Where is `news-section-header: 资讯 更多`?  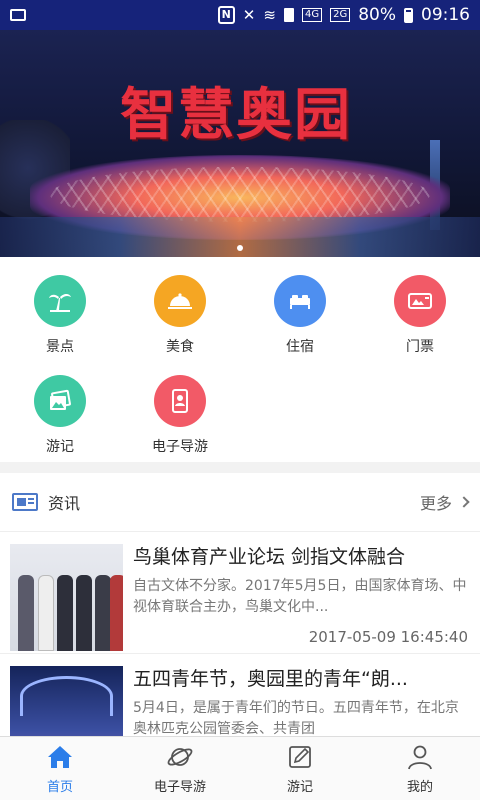
news-section-header: 资讯 更多 is located at coordinates (240, 502).